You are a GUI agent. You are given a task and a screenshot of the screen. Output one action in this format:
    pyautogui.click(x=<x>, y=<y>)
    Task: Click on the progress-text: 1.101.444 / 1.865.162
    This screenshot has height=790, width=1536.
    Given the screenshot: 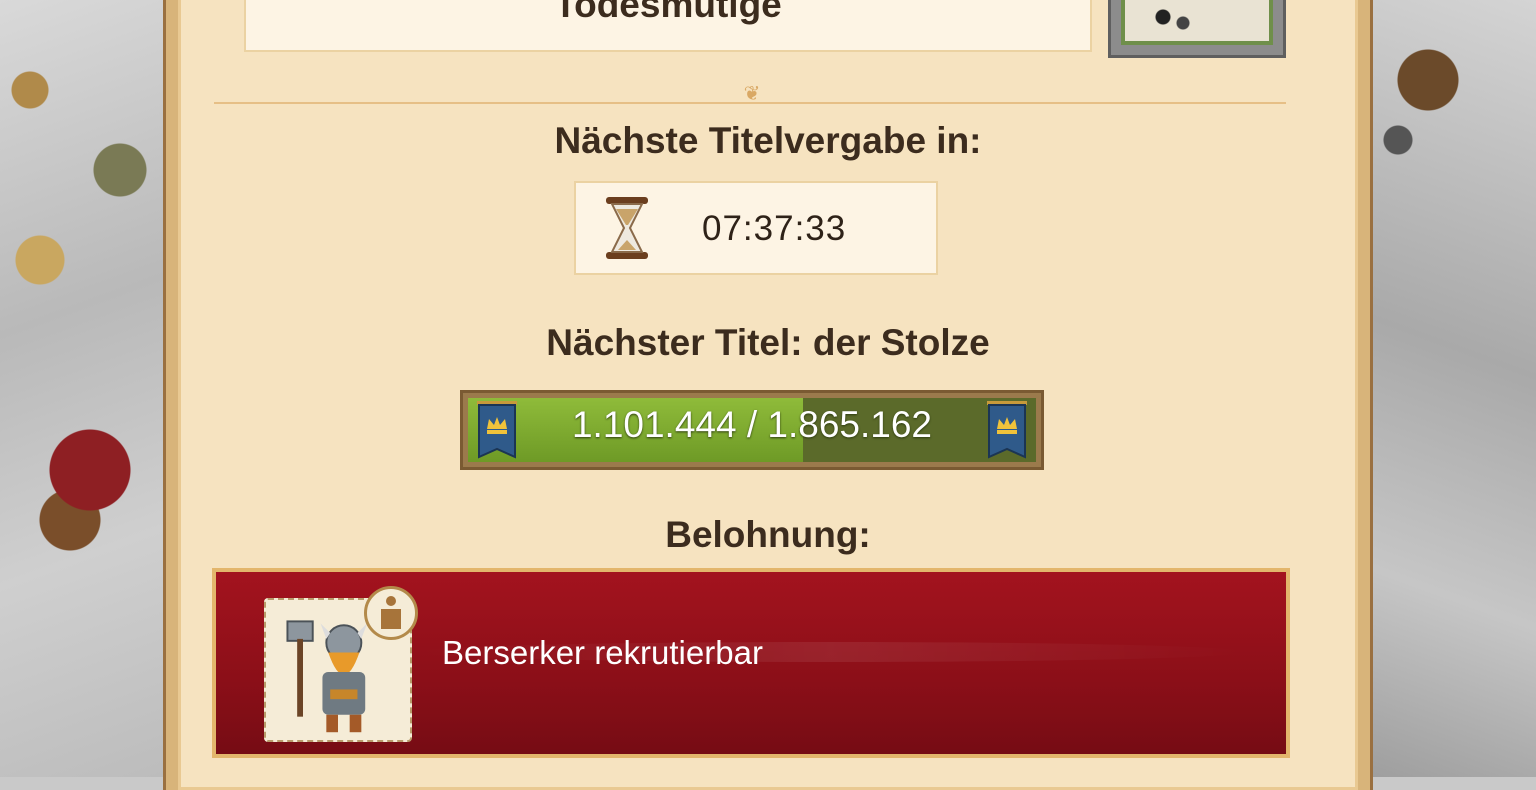 What is the action you would take?
    pyautogui.click(x=752, y=424)
    